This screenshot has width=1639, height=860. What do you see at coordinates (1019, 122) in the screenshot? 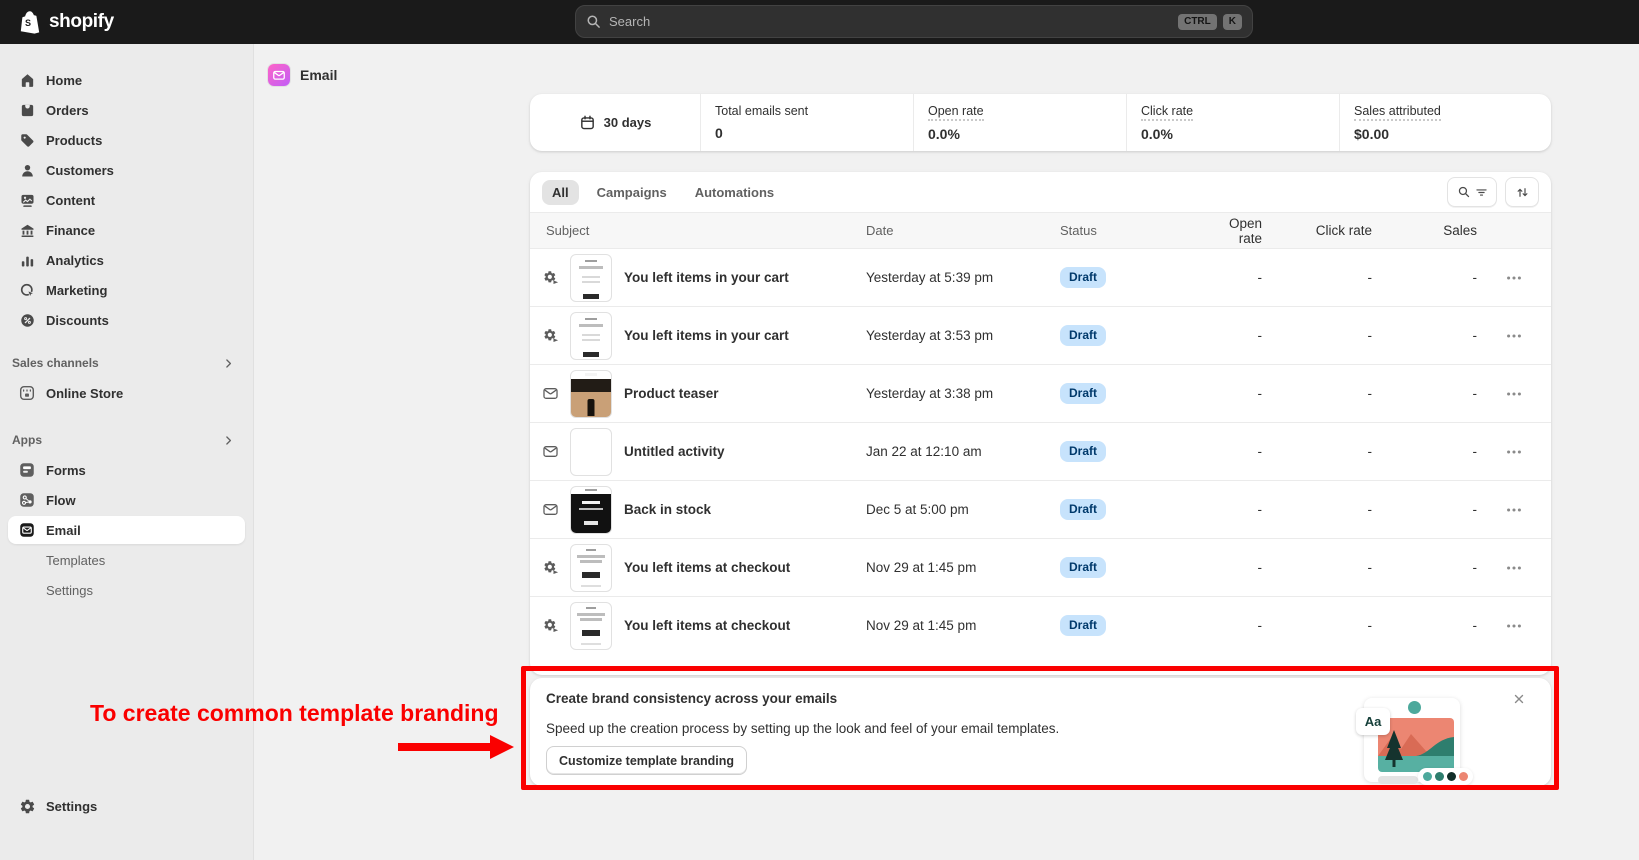
I see `metric-open-rate: Open rate 0.0%` at bounding box center [1019, 122].